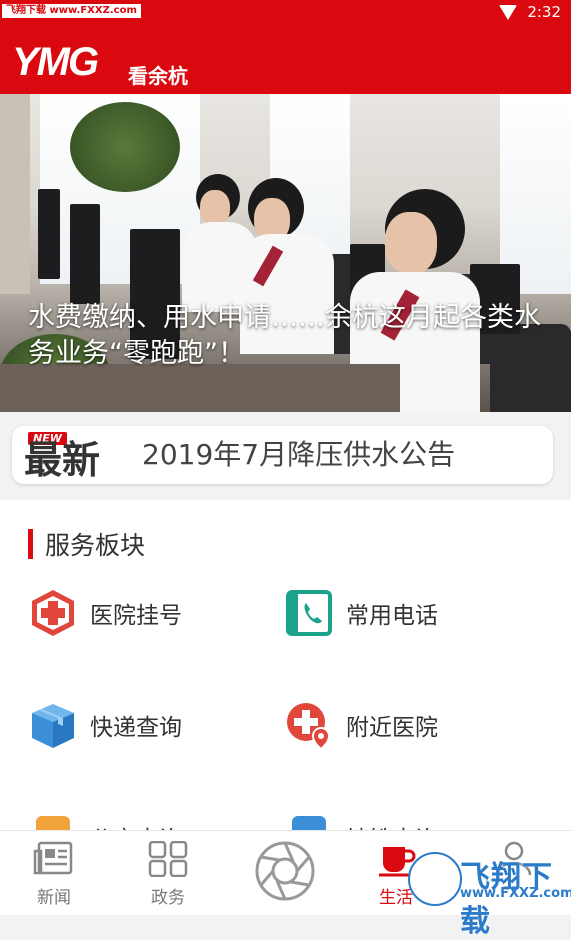 The height and width of the screenshot is (940, 571). What do you see at coordinates (508, 12) in the screenshot?
I see `wifi-icon` at bounding box center [508, 12].